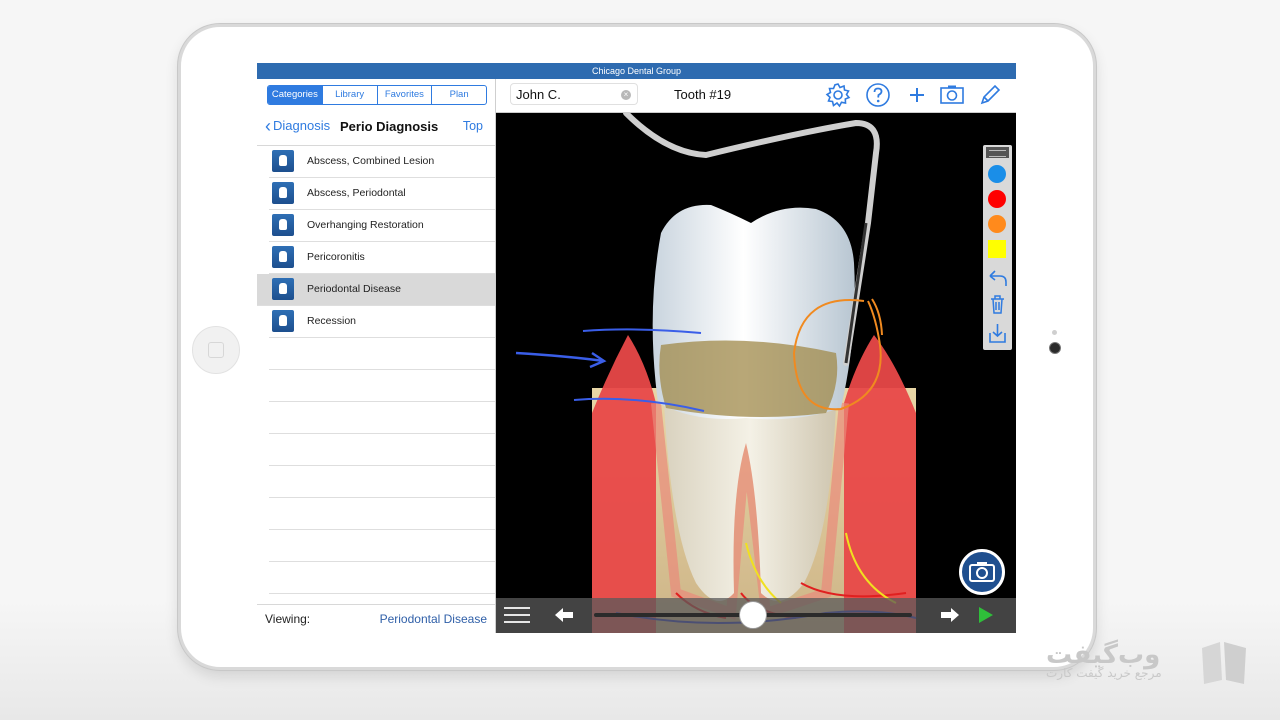 Image resolution: width=1280 pixels, height=720 pixels. What do you see at coordinates (917, 95) in the screenshot?
I see `plus-icon` at bounding box center [917, 95].